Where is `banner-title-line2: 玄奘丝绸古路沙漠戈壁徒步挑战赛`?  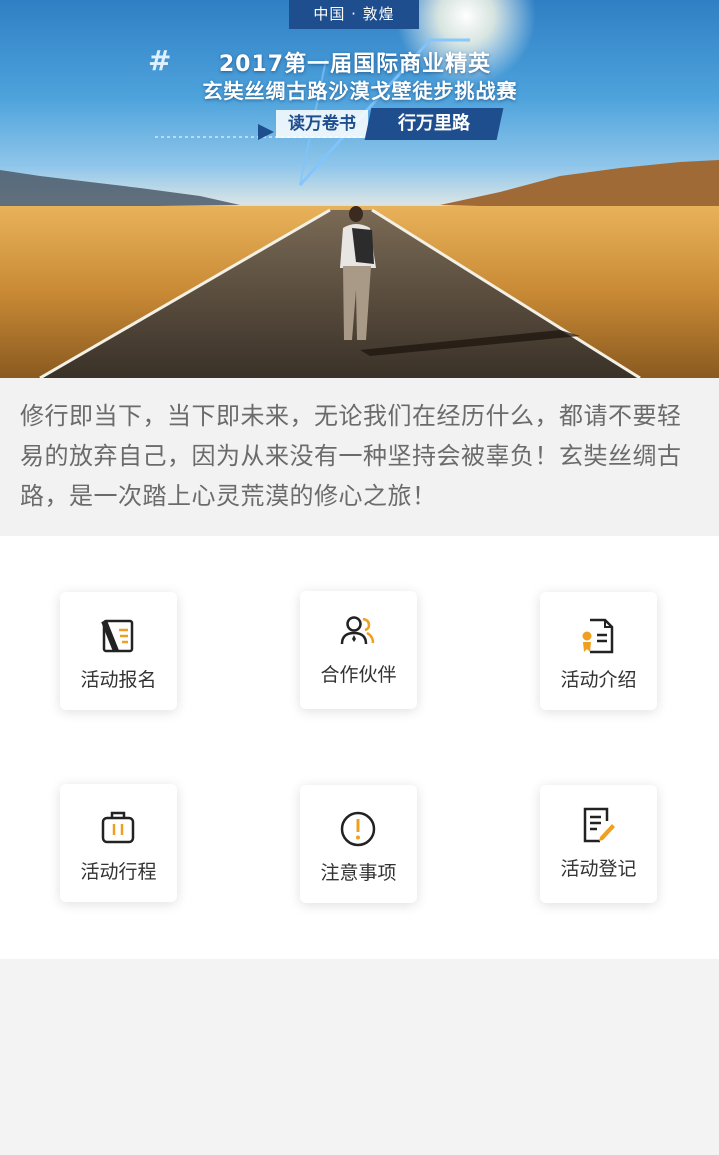
banner-title-line2: 玄奘丝绸古路沙漠戈壁徒步挑战赛 is located at coordinates (360, 91).